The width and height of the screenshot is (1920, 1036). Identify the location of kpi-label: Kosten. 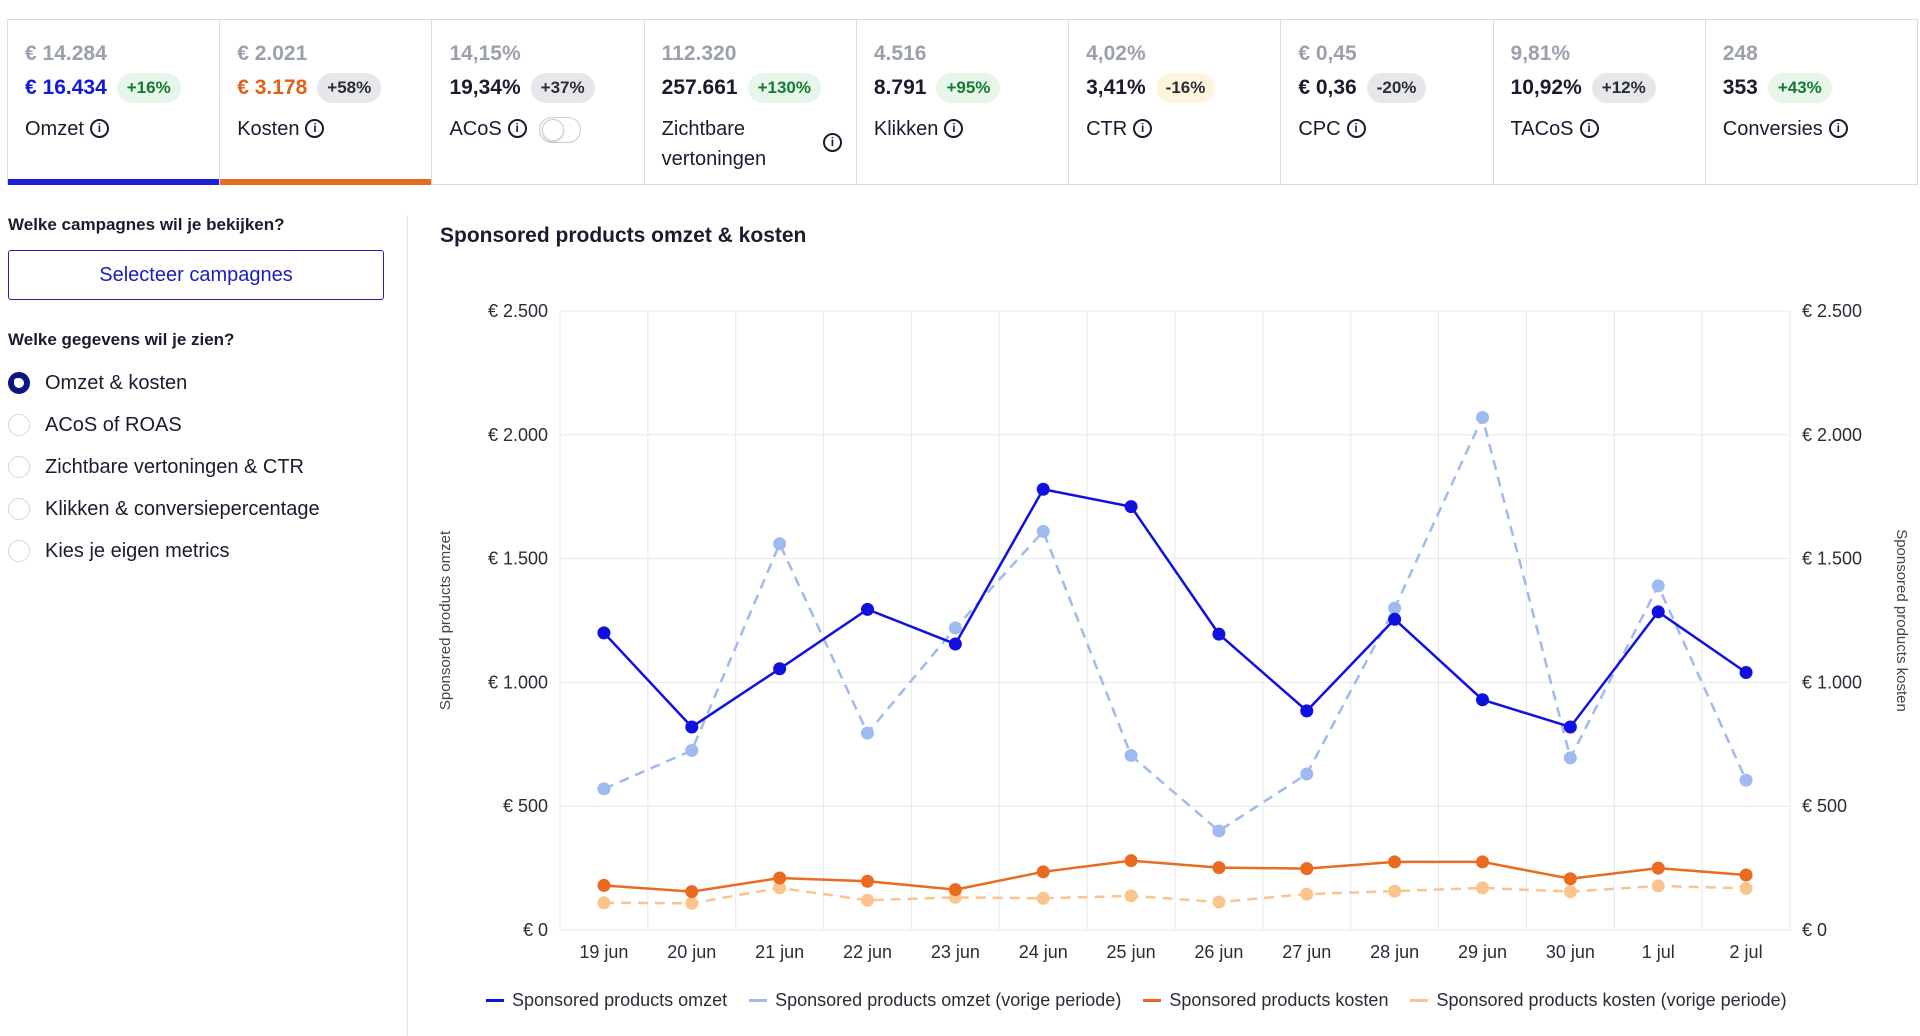
(268, 129).